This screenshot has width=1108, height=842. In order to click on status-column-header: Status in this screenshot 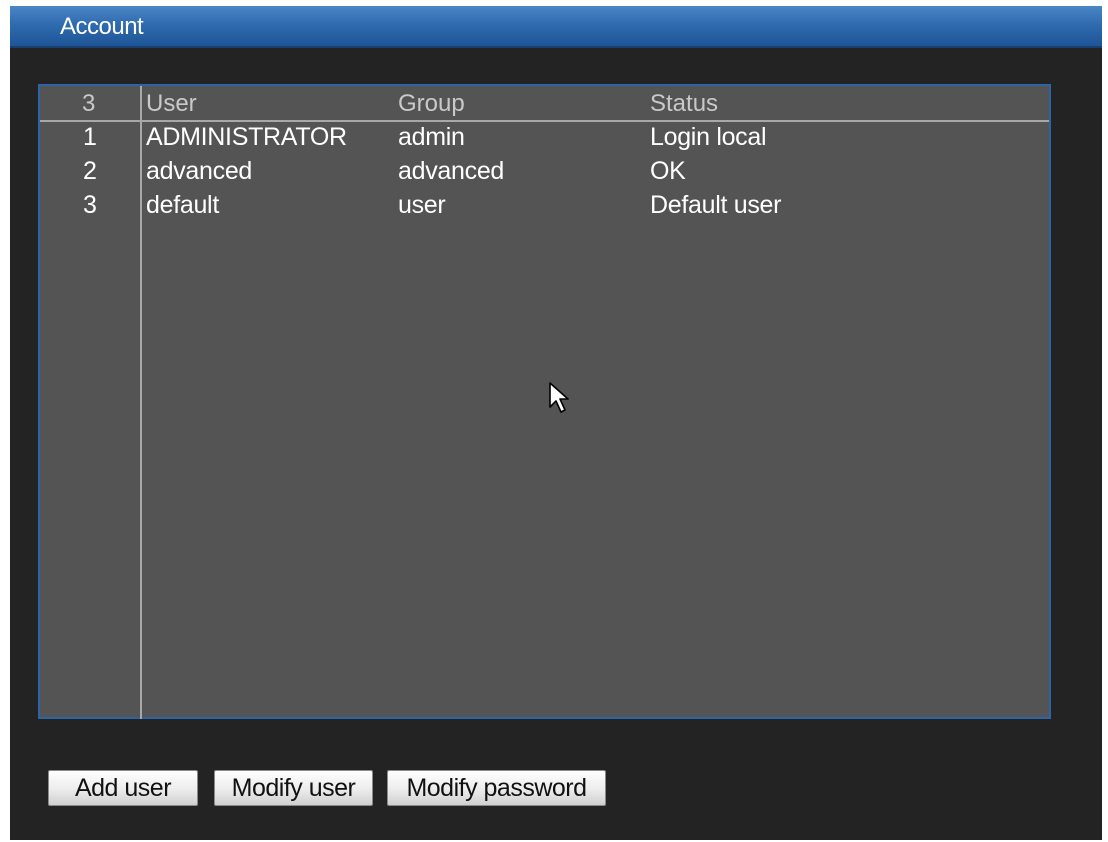, I will do `click(684, 104)`.